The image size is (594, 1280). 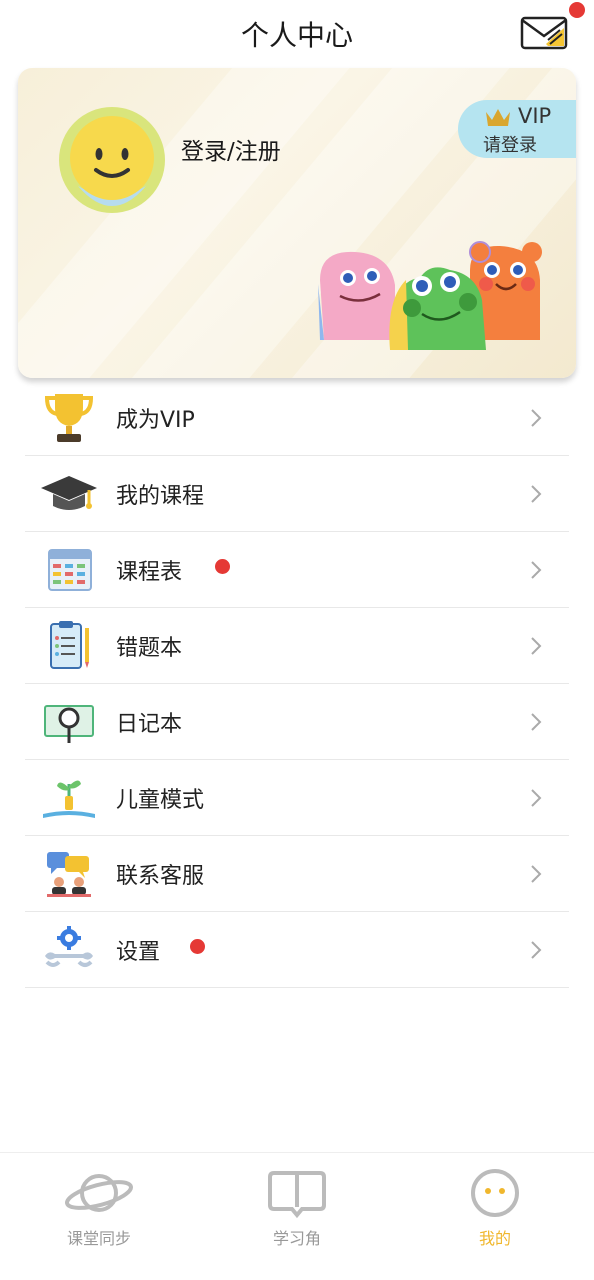 I want to click on mail-icon, so click(x=544, y=32).